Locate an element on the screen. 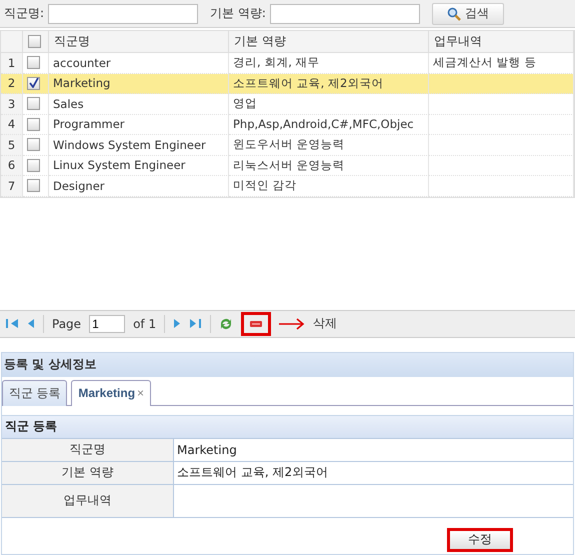  edit-button: 수정 is located at coordinates (480, 540).